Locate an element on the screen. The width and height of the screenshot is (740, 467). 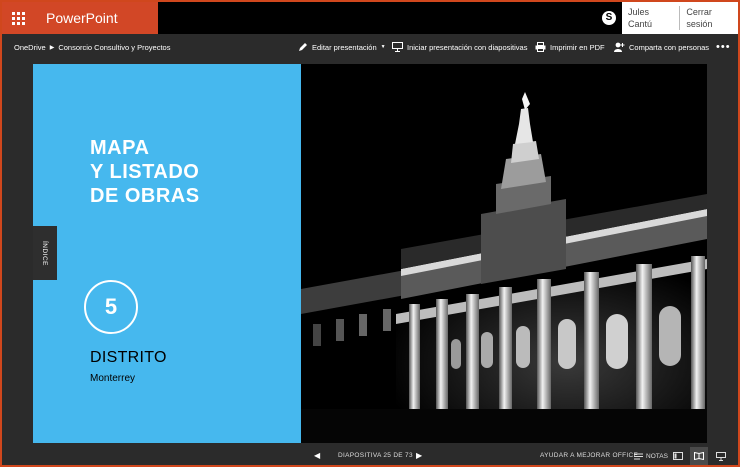
start-slideshow-button: Iniciar presentación con diapositivas is located at coordinates (459, 47).